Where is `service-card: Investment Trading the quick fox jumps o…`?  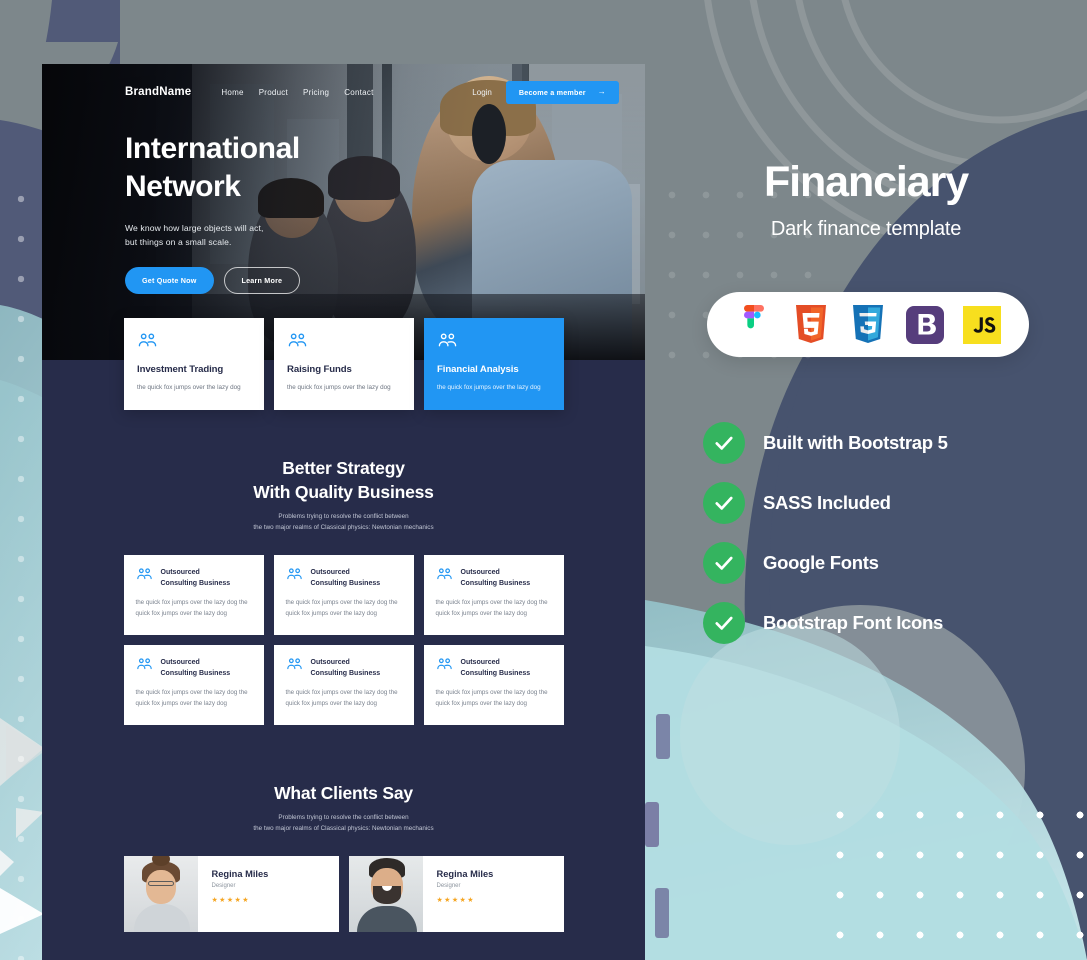 service-card: Investment Trading the quick fox jumps o… is located at coordinates (194, 364).